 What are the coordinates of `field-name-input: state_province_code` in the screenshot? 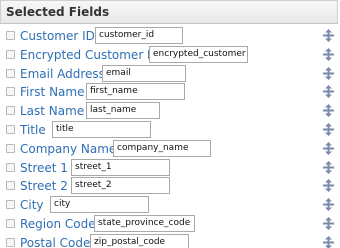 It's located at (144, 223).